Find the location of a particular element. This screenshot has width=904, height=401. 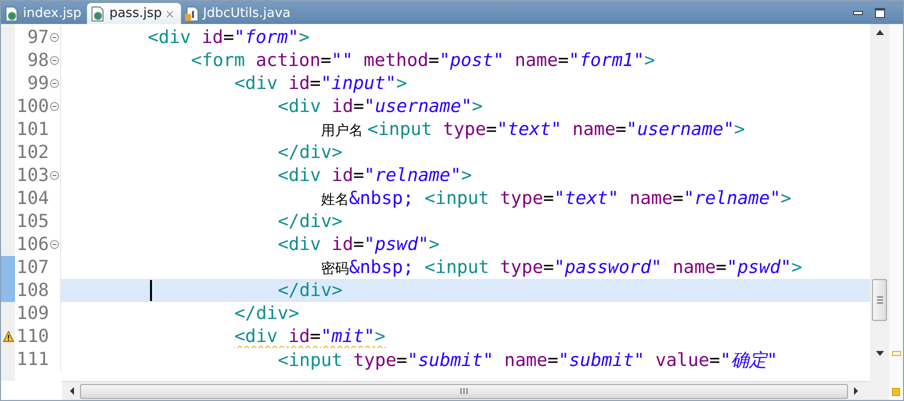

line-number: 103 is located at coordinates (32, 175).